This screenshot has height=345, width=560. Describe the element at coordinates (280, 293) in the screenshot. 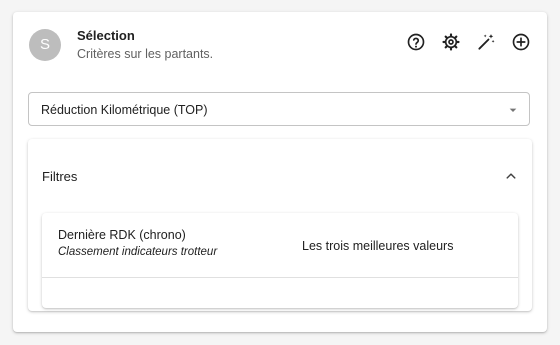

I see `empty-table-row` at that location.